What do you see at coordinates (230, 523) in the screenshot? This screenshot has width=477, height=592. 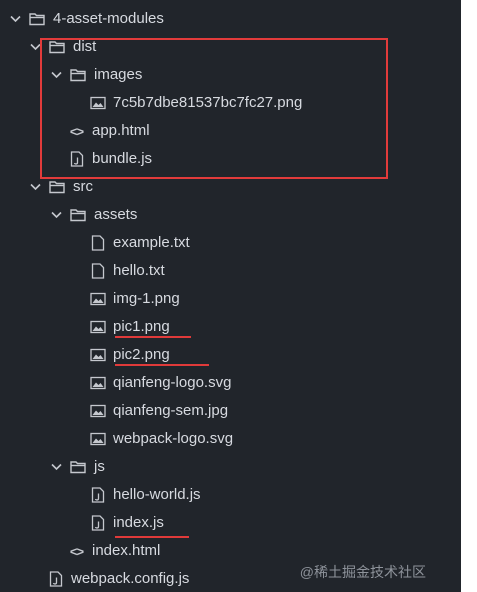 I see `tree-item-file: index.js` at bounding box center [230, 523].